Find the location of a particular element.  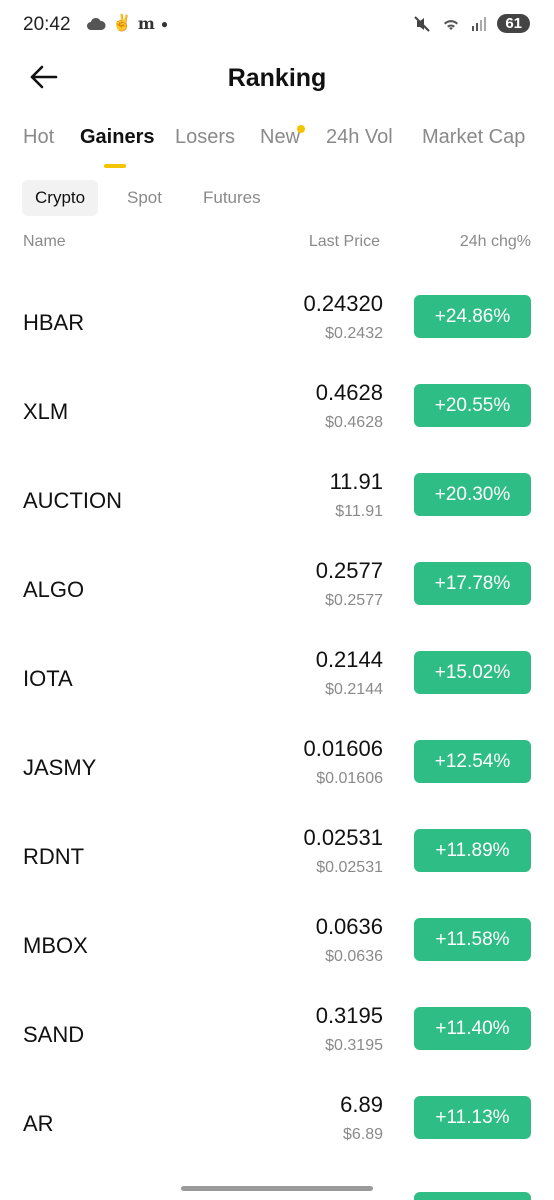

table-row: HBAR 0.24320 $0.2432 +24.86% is located at coordinates (277, 330).